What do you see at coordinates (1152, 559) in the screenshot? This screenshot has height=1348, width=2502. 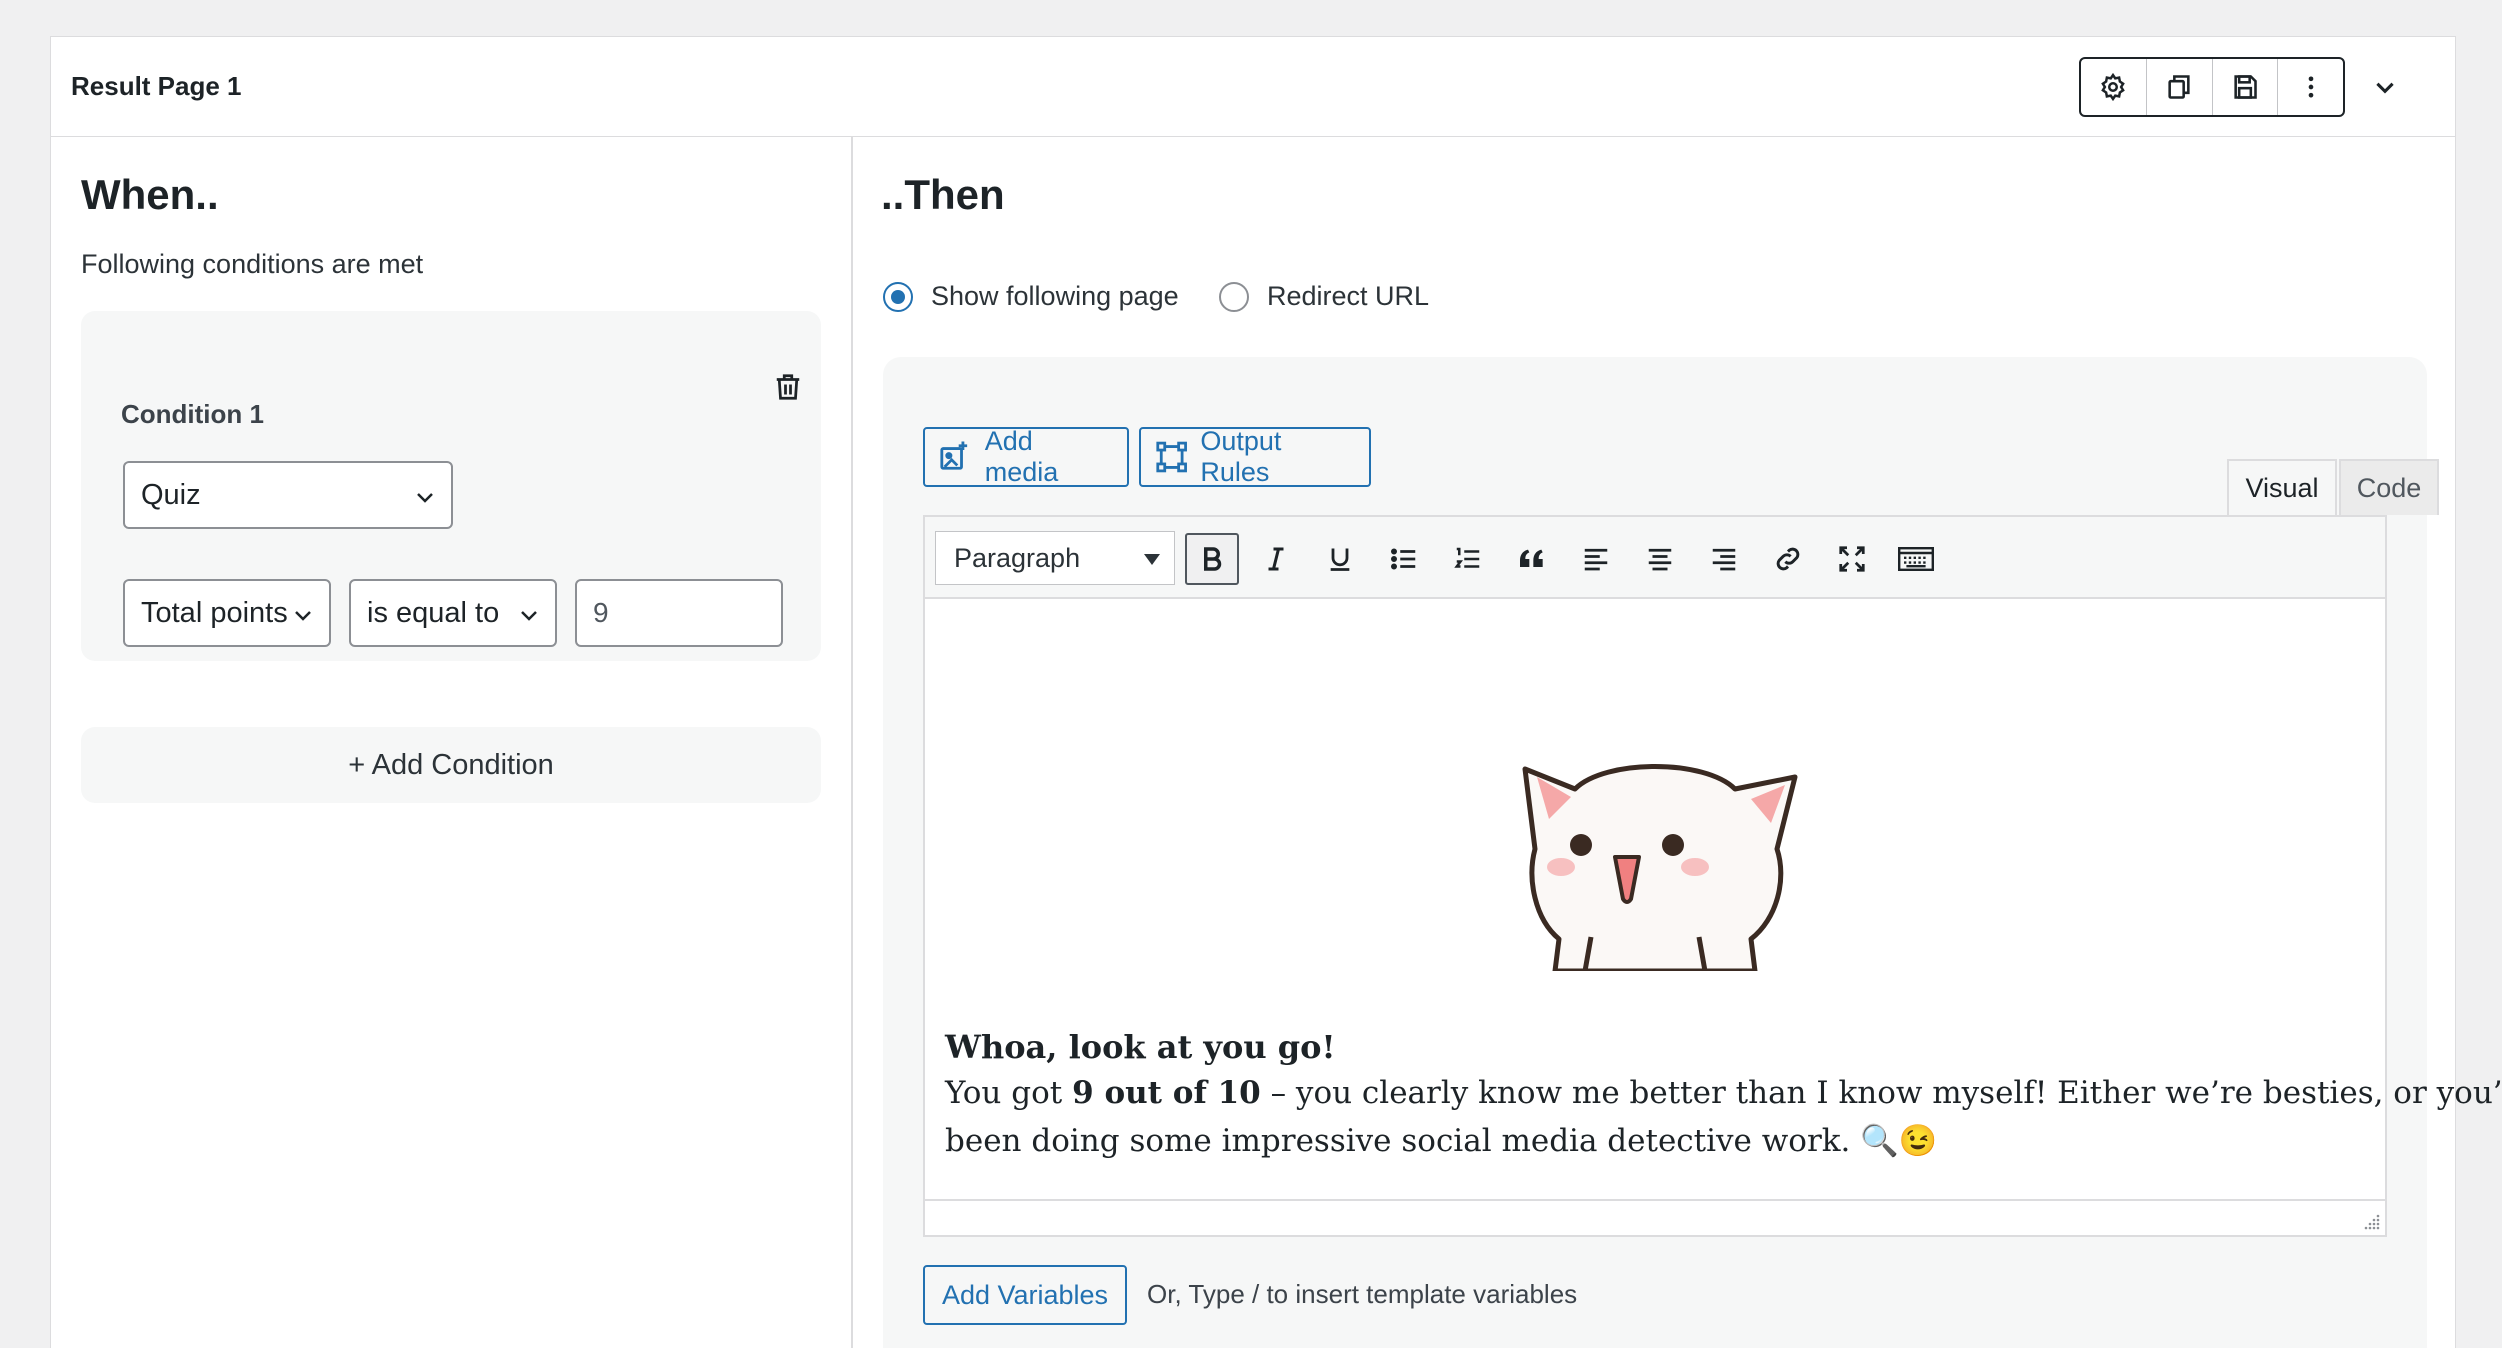 I see `dropdown-triangle-icon` at bounding box center [1152, 559].